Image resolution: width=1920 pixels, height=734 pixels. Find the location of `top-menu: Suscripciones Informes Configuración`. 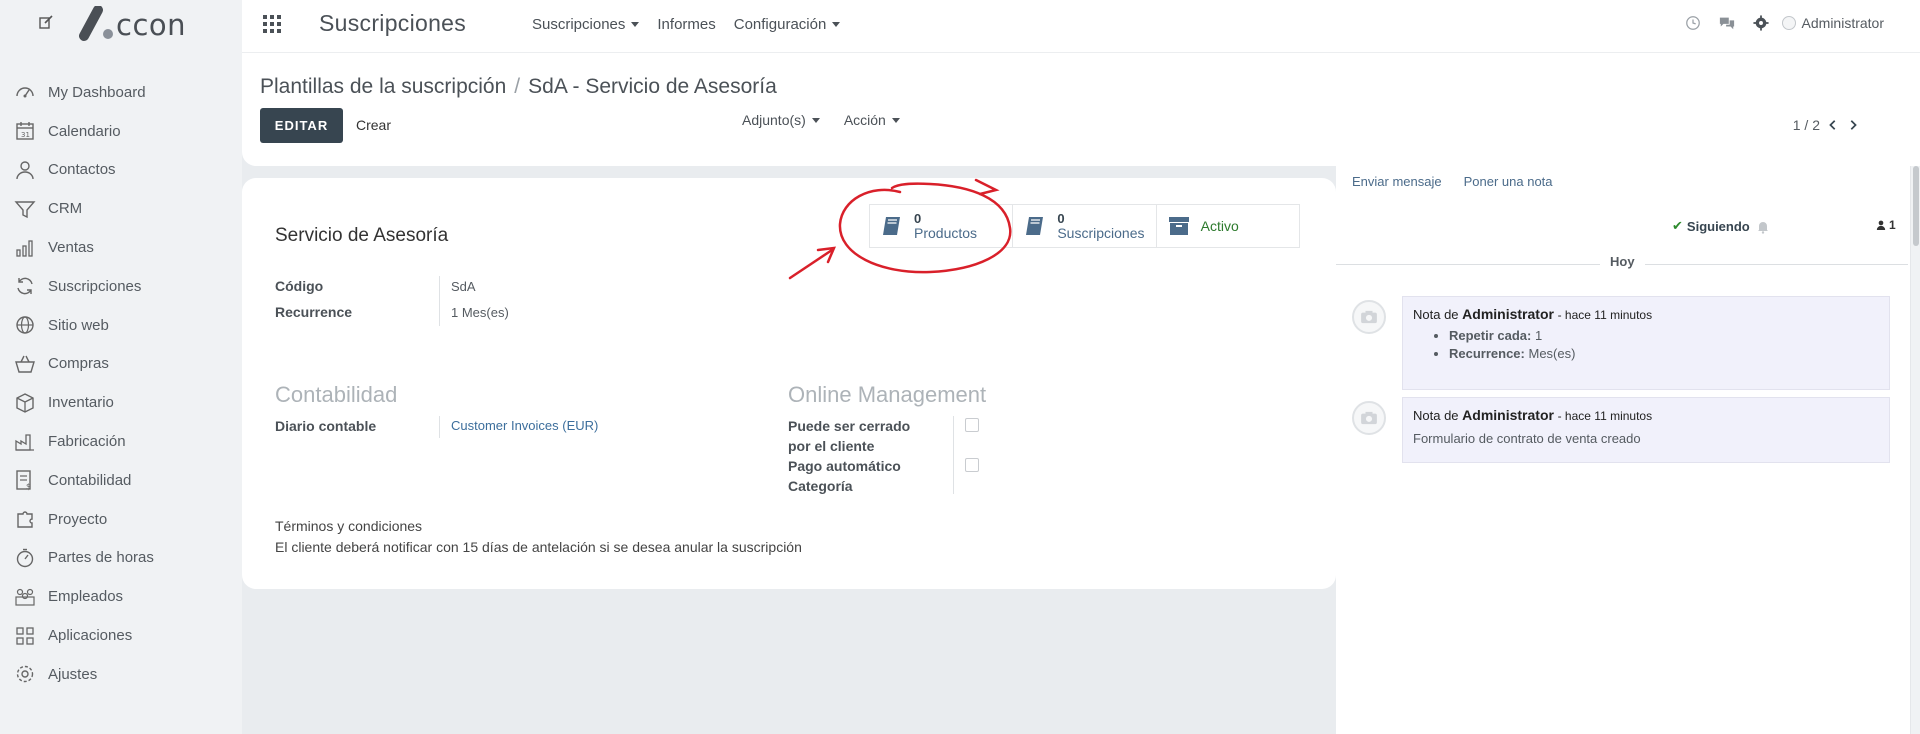

top-menu: Suscripciones Informes Configuración is located at coordinates (695, 24).